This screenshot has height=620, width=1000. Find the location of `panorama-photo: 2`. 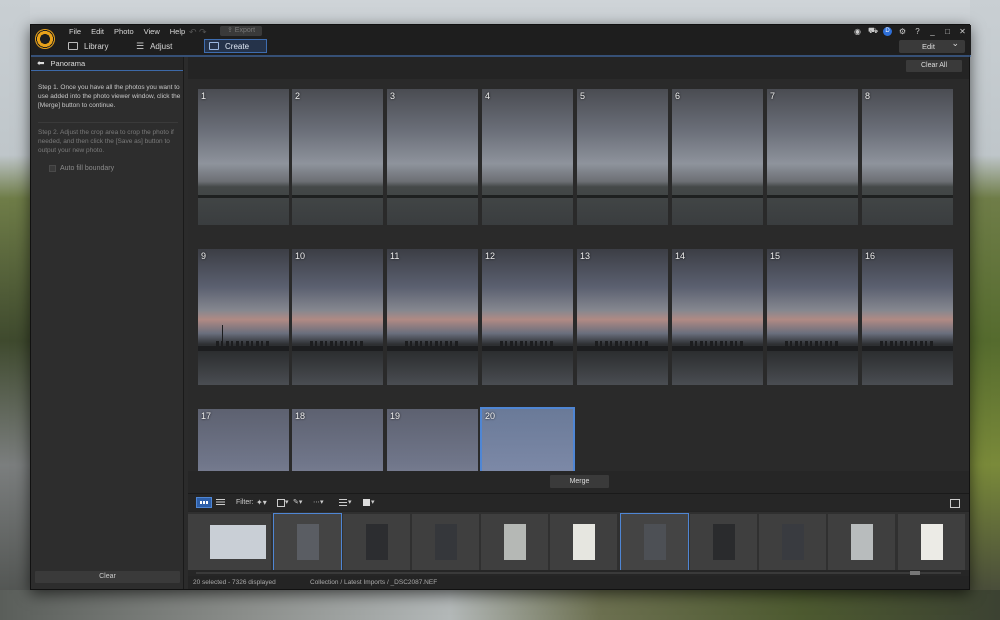

panorama-photo: 2 is located at coordinates (337, 157).